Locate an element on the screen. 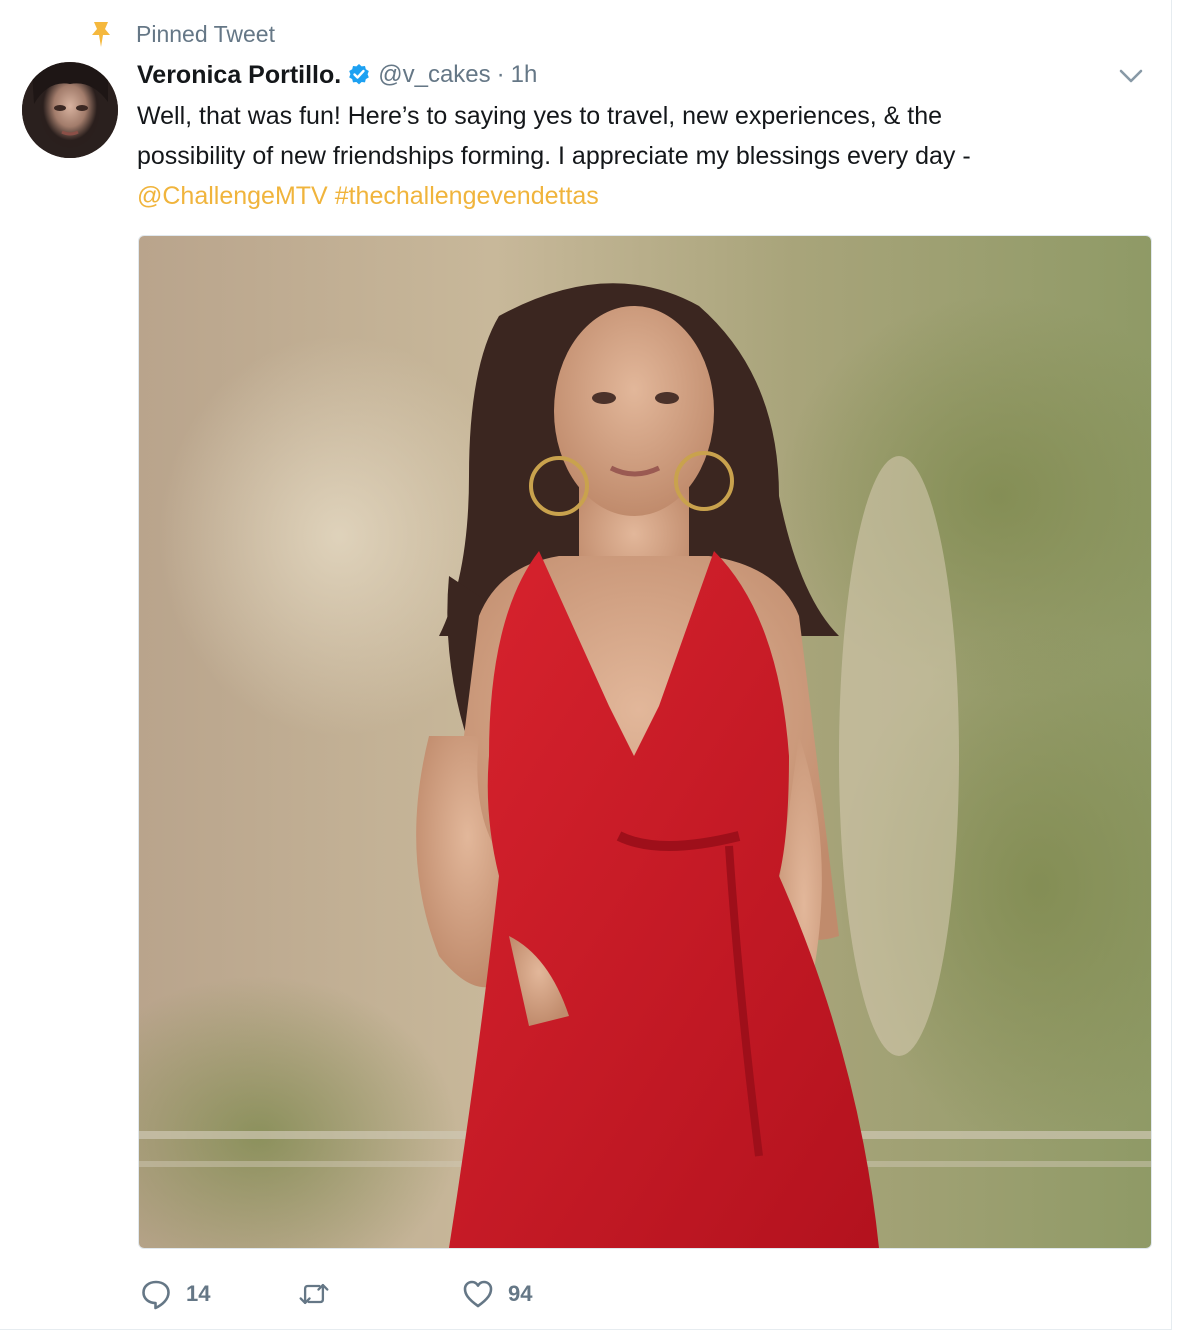 This screenshot has height=1340, width=1180. retweet-icon is located at coordinates (314, 1294).